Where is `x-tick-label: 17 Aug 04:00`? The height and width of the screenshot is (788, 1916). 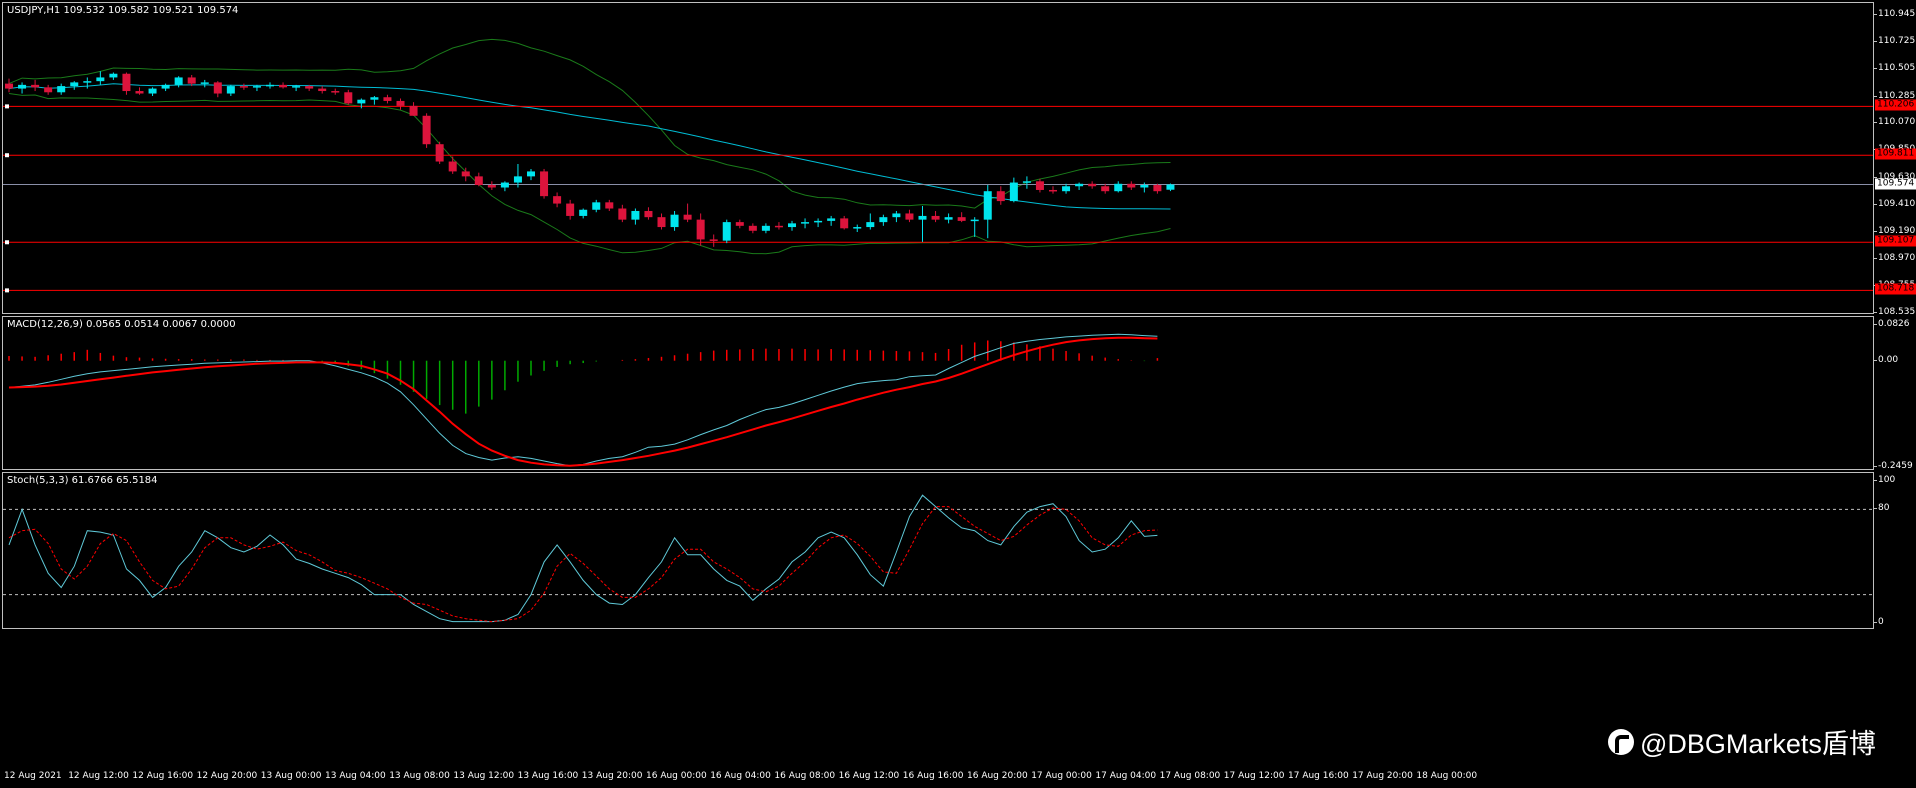
x-tick-label: 17 Aug 04:00 is located at coordinates (1126, 776).